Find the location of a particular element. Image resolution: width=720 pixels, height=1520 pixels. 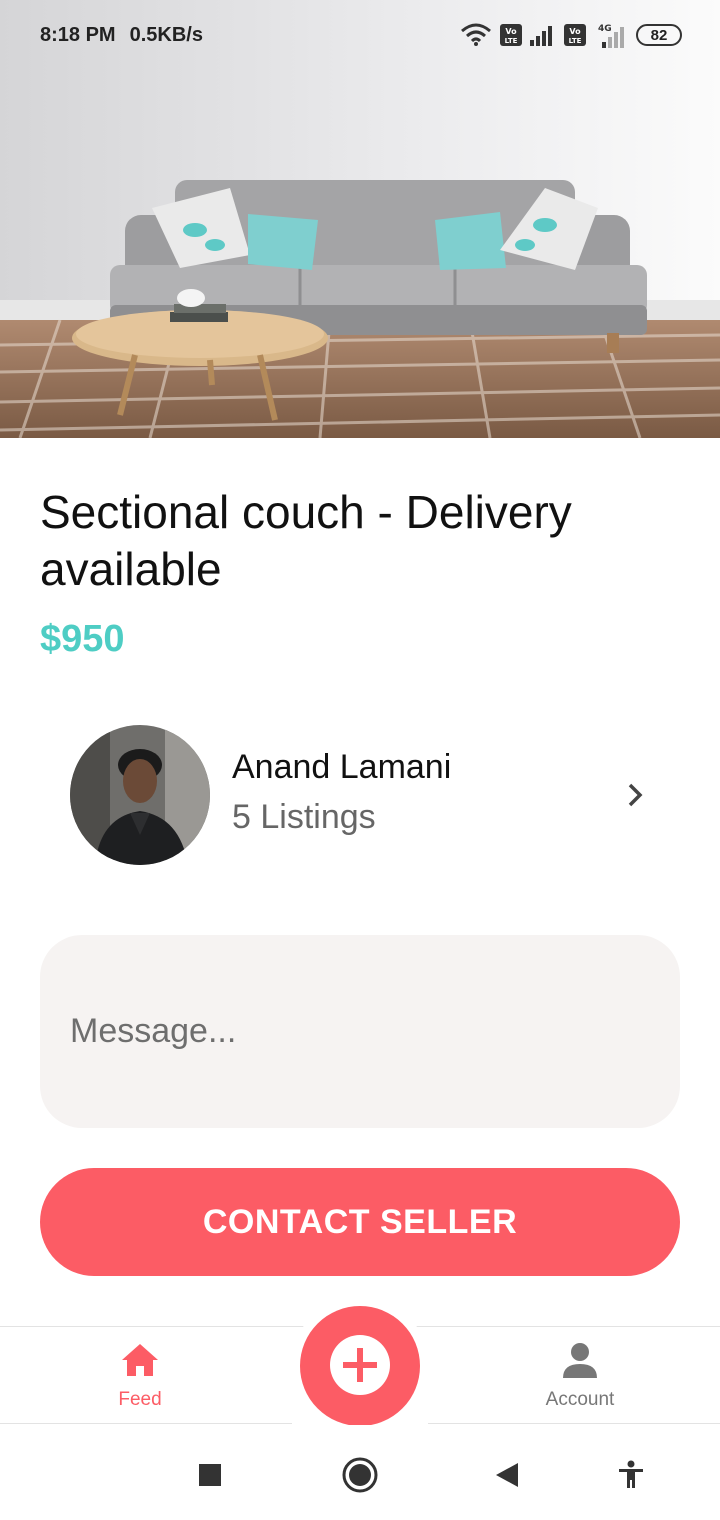

status-bar: 8:18 PM 0.5KB/s Vo LTE Vo LTE 4G 82 is located at coordinates (360, 35).